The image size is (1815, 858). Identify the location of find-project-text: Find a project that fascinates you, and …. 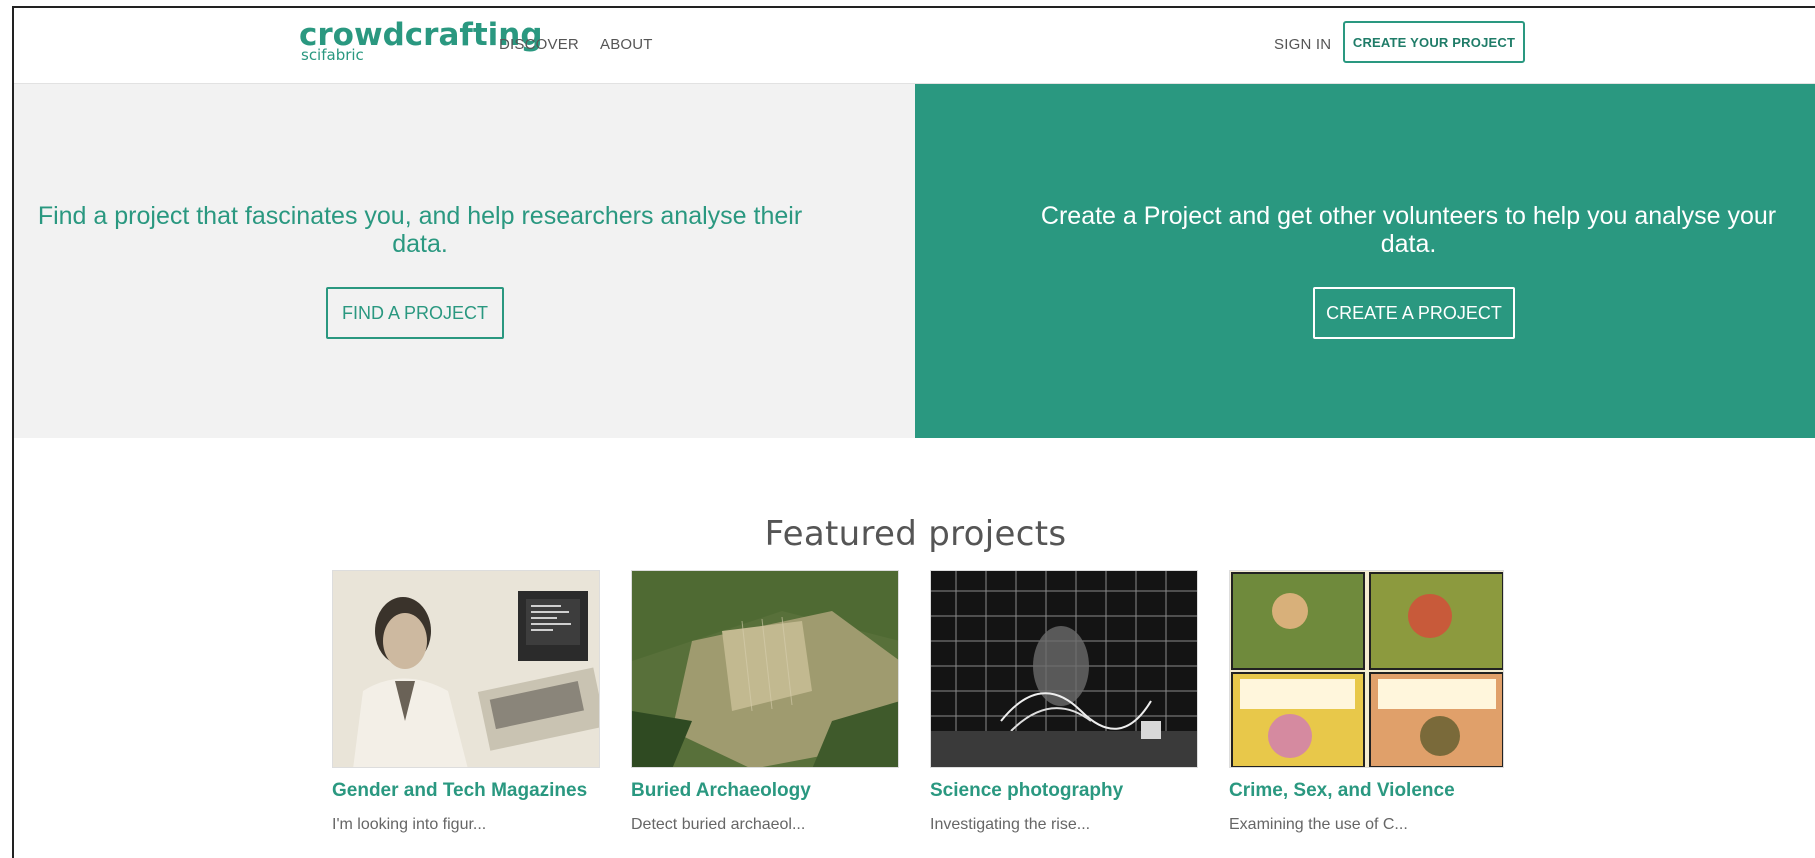
(420, 230).